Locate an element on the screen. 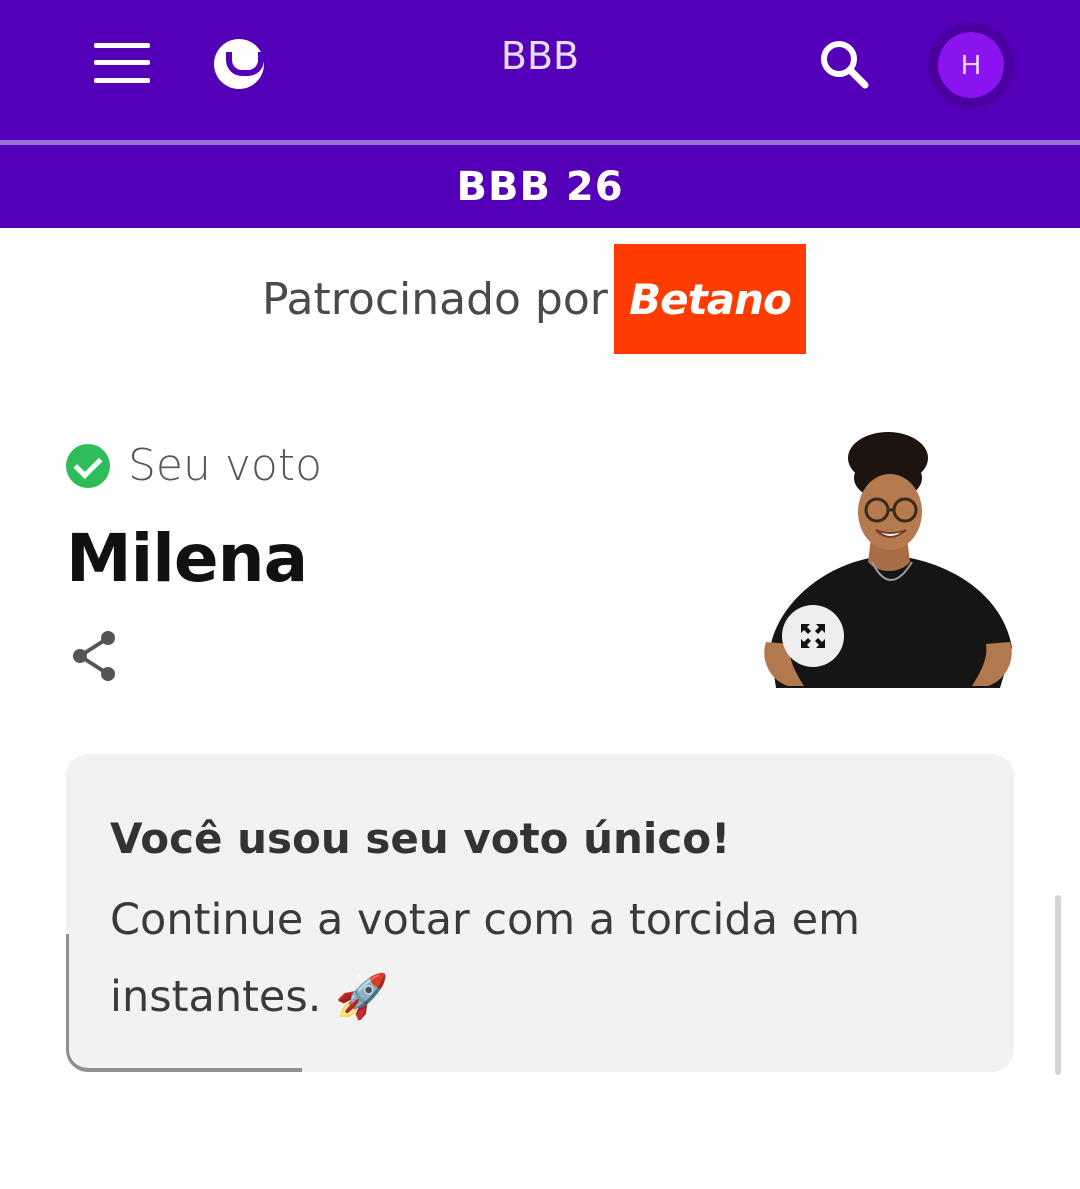  search-icon is located at coordinates (844, 64).